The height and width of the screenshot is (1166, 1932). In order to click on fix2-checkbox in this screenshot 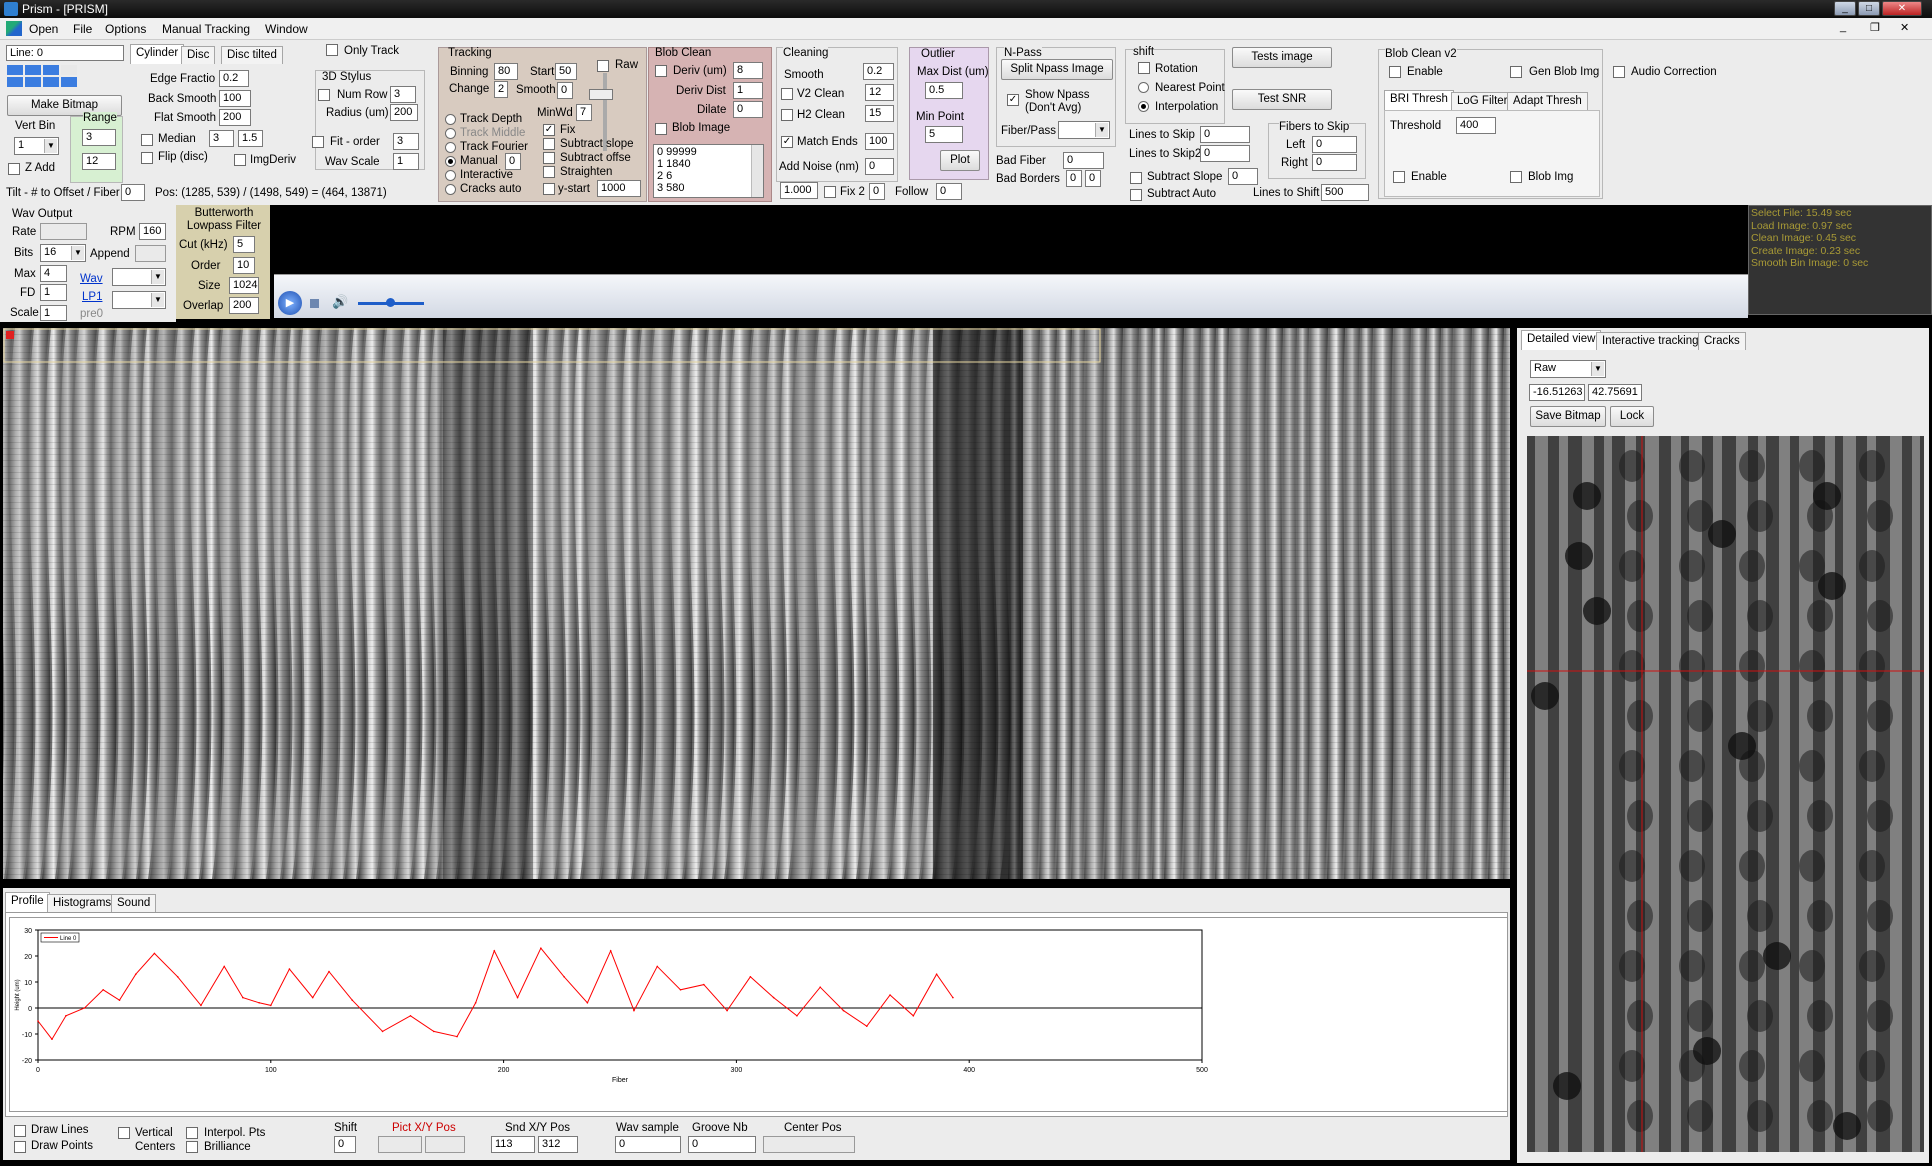, I will do `click(830, 192)`.